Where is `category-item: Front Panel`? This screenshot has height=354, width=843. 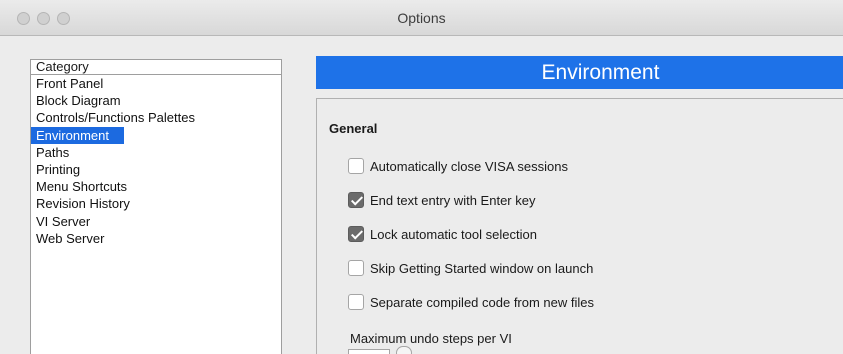
category-item: Front Panel is located at coordinates (156, 83).